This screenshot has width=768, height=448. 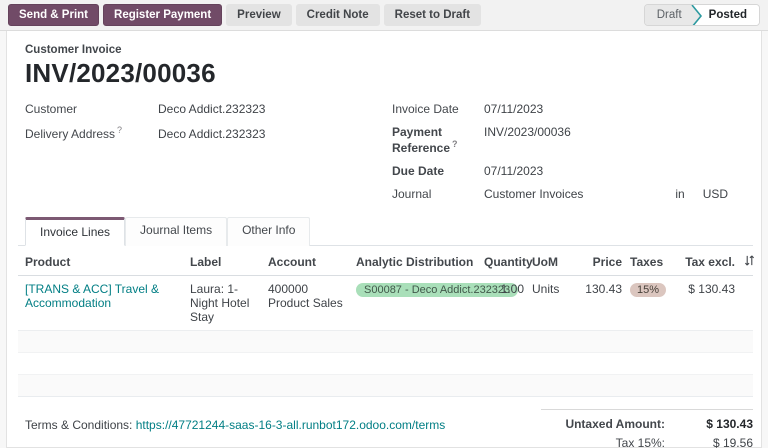 I want to click on header-taxes: Taxes, so click(x=652, y=262).